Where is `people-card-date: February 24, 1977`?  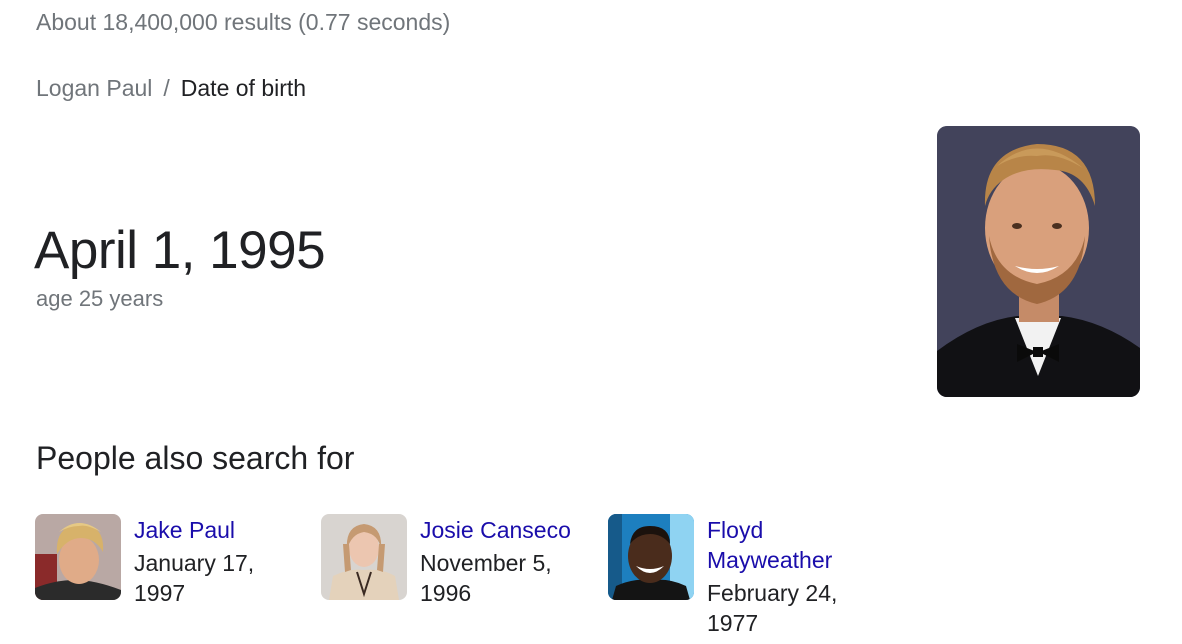 people-card-date: February 24, 1977 is located at coordinates (772, 608).